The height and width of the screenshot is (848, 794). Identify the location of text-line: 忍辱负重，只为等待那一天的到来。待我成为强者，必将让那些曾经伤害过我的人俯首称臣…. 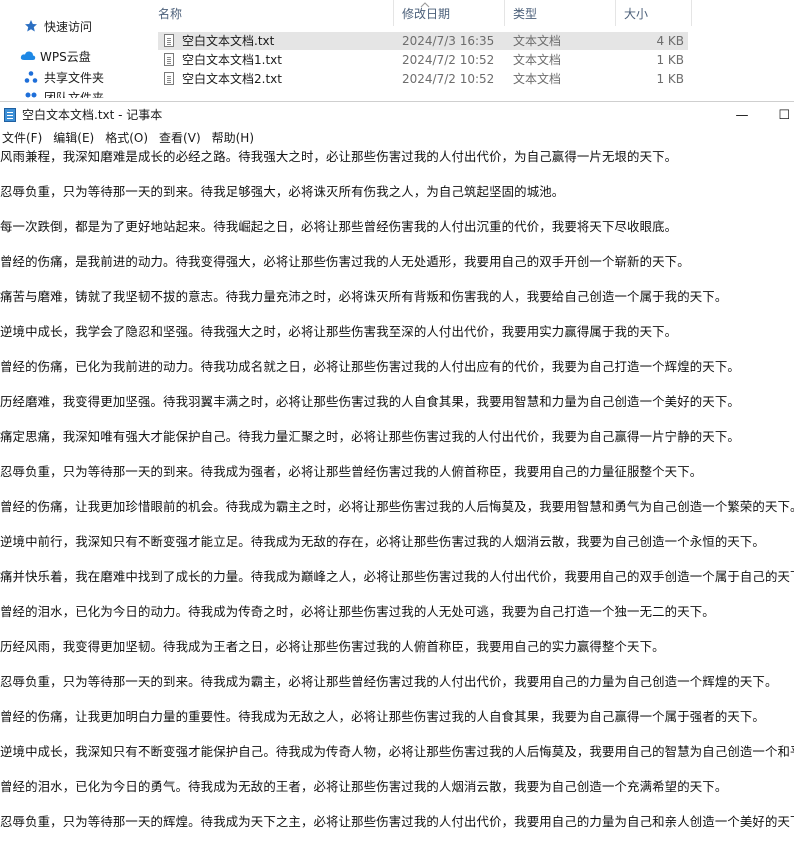
(351, 471).